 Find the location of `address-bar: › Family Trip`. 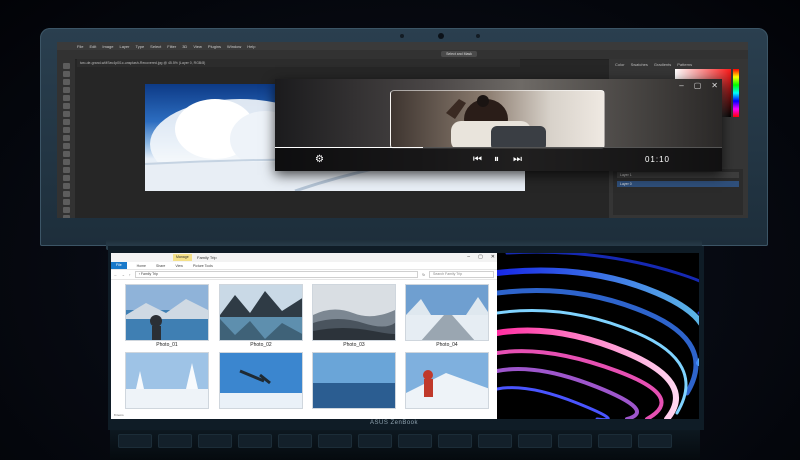

address-bar: › Family Trip is located at coordinates (276, 274).